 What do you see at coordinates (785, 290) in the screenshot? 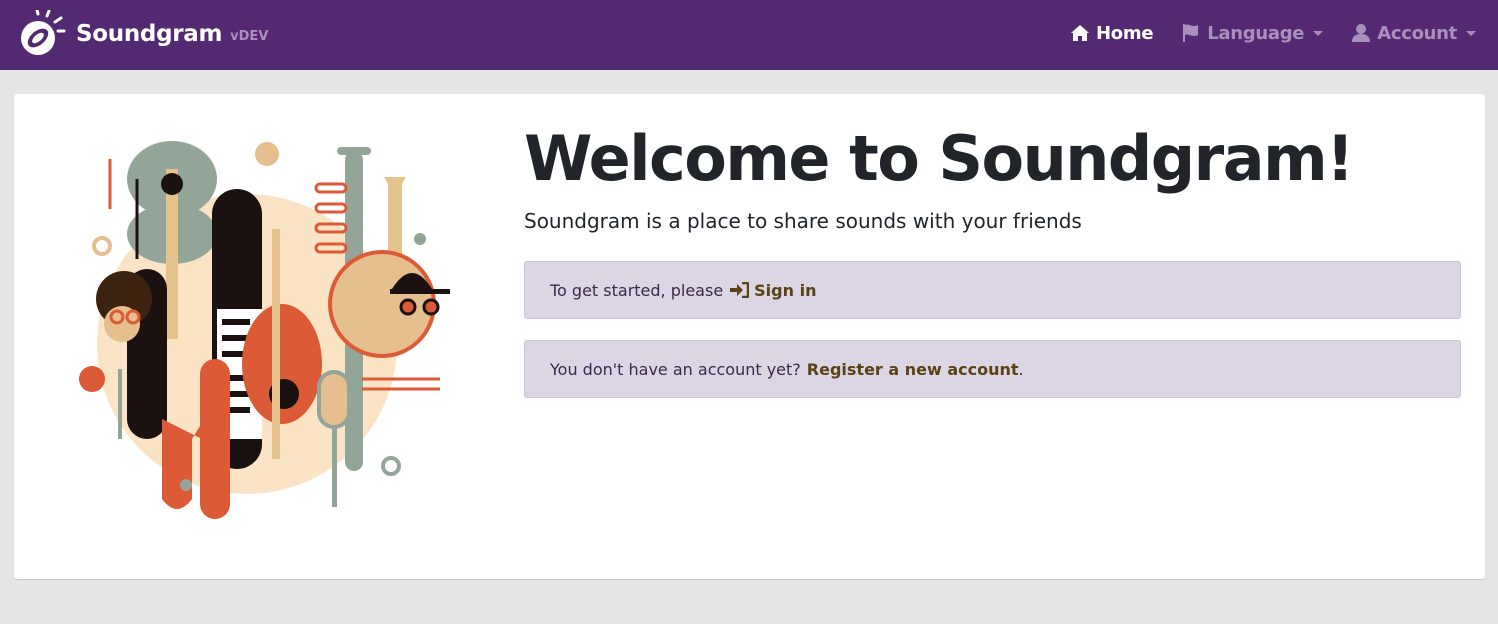
I see `signin-link-label: Sign in` at bounding box center [785, 290].